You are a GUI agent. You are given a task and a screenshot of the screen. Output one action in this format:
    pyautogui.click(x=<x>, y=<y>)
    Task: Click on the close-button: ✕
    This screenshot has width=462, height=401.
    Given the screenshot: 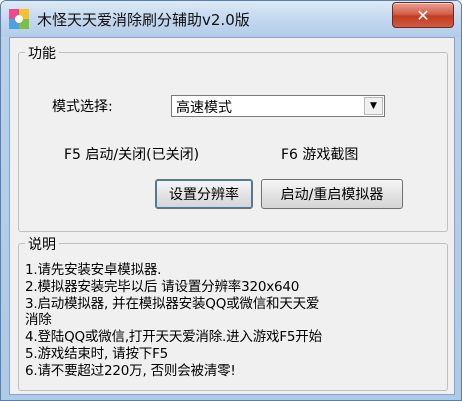 What is the action you would take?
    pyautogui.click(x=423, y=15)
    